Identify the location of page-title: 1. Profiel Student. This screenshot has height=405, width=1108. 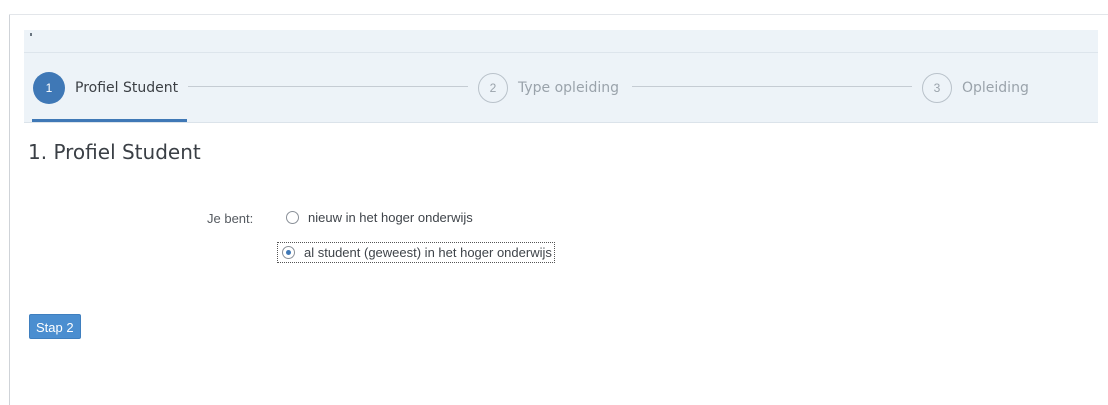
(114, 152).